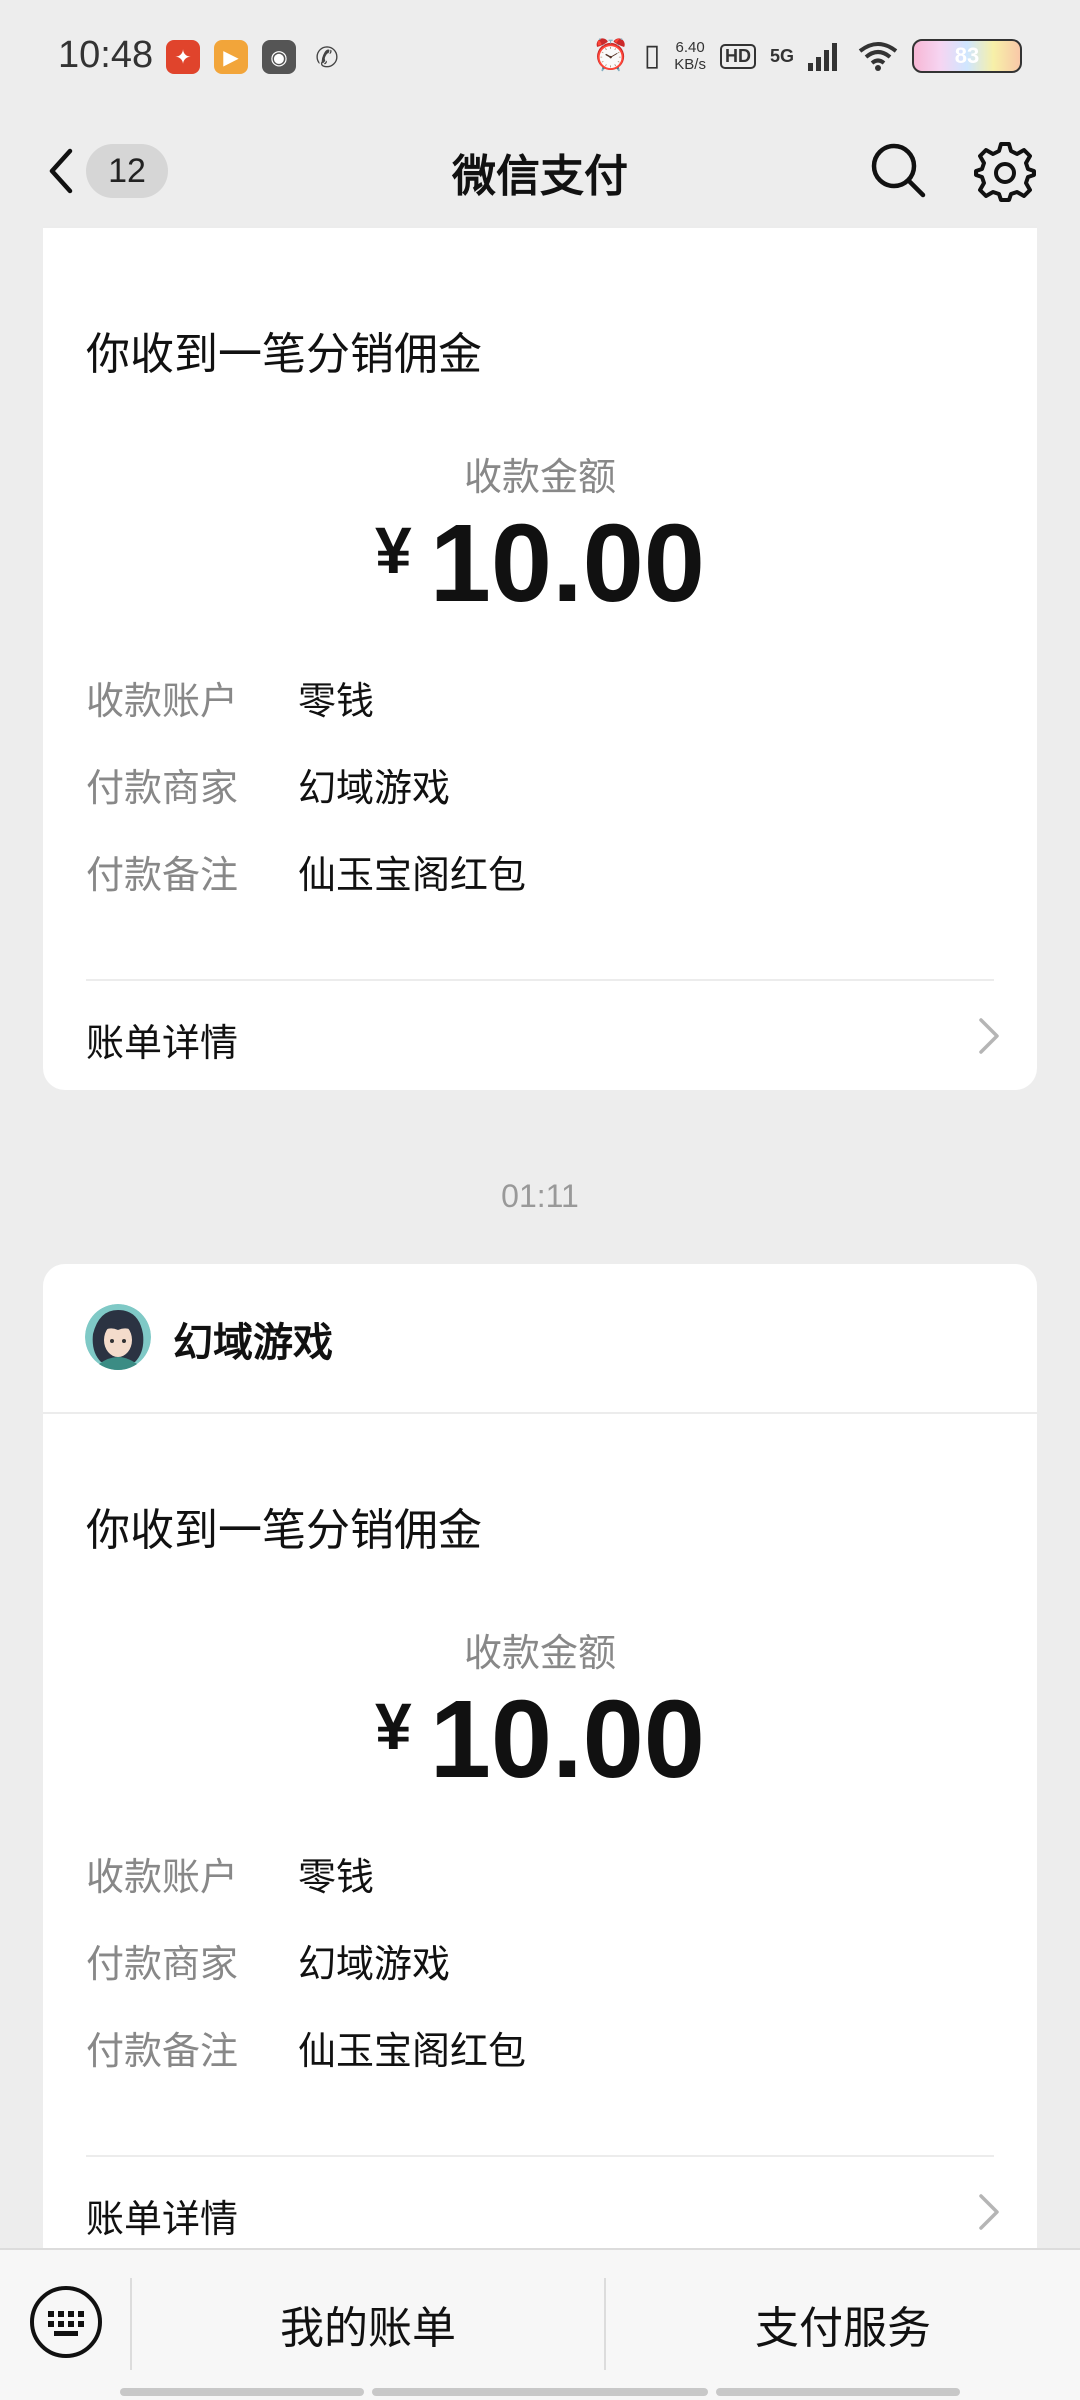 This screenshot has width=1080, height=2400. What do you see at coordinates (540, 172) in the screenshot?
I see `chat-header: 12 微信支付` at bounding box center [540, 172].